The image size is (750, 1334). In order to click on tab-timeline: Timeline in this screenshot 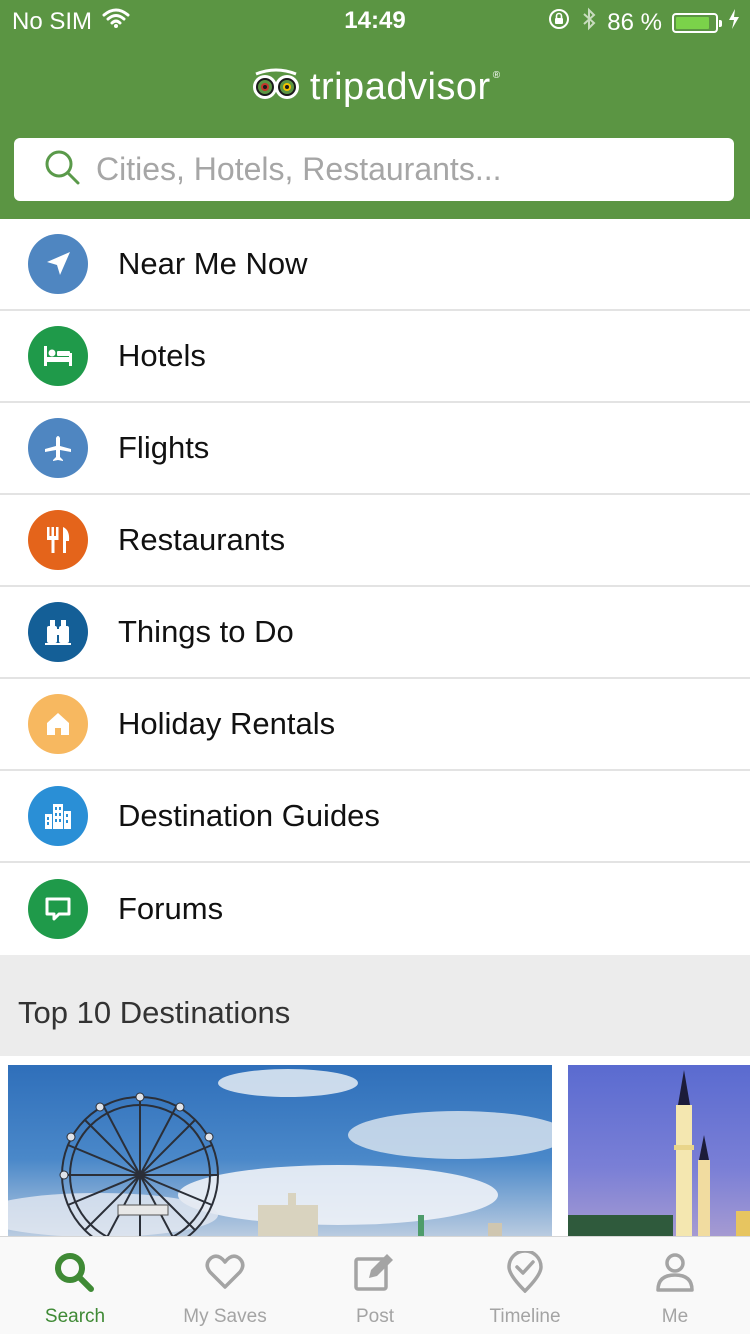, I will do `click(525, 1285)`.